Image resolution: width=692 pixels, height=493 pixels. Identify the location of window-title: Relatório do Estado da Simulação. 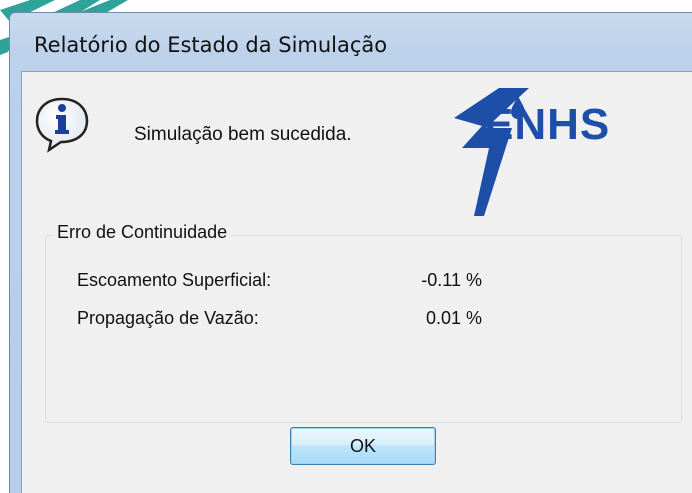
(211, 45).